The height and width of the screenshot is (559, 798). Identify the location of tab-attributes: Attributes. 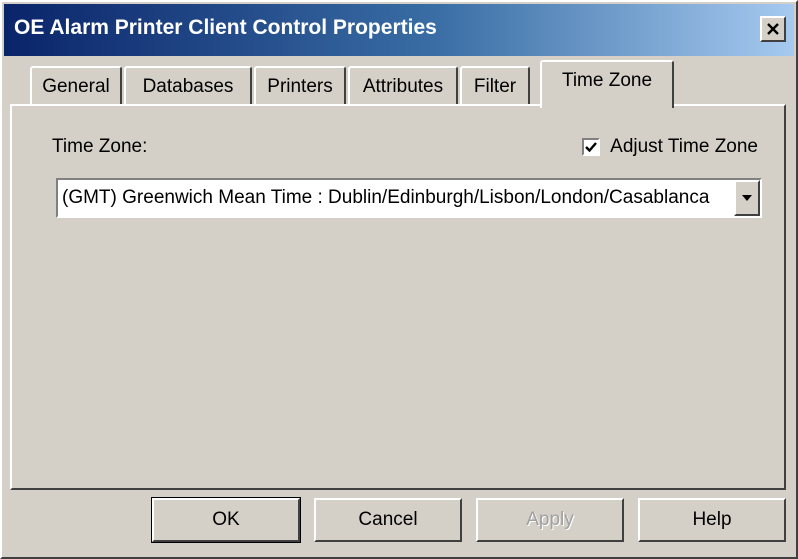
(403, 86).